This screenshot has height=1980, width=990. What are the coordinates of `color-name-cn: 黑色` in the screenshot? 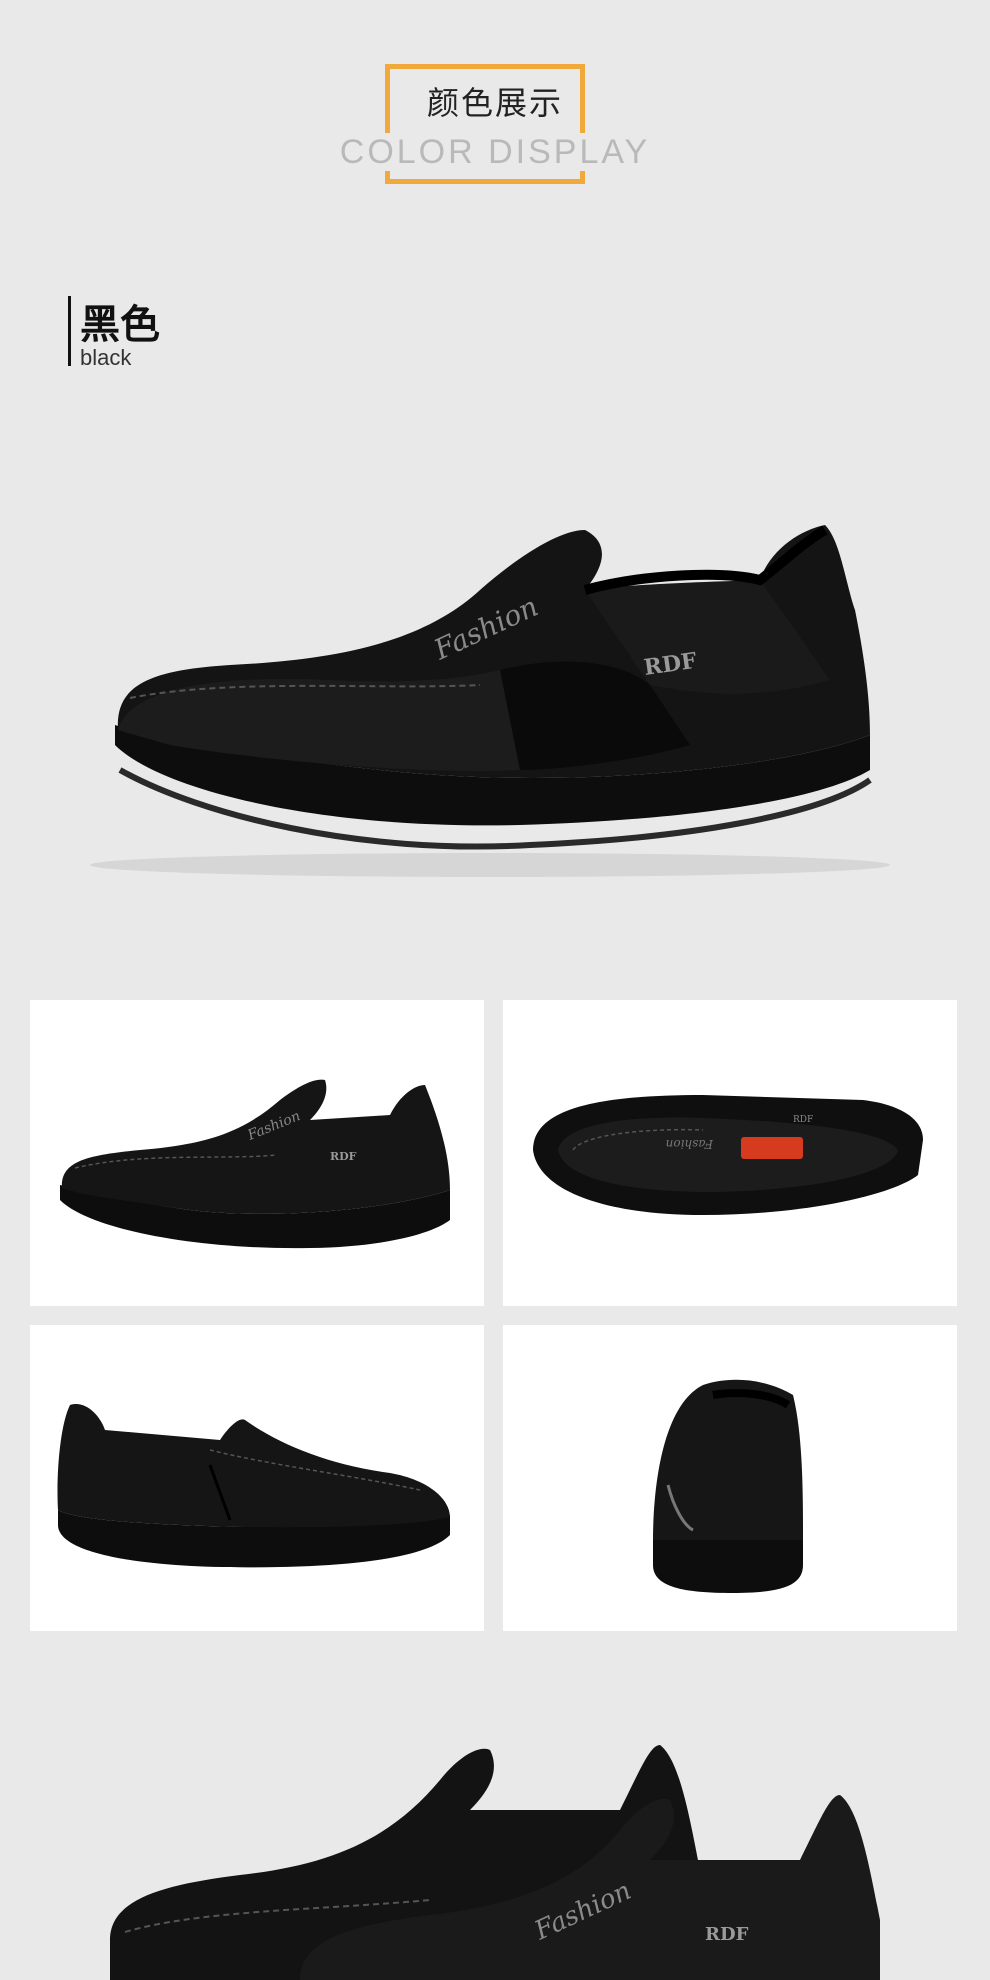 It's located at (120, 325).